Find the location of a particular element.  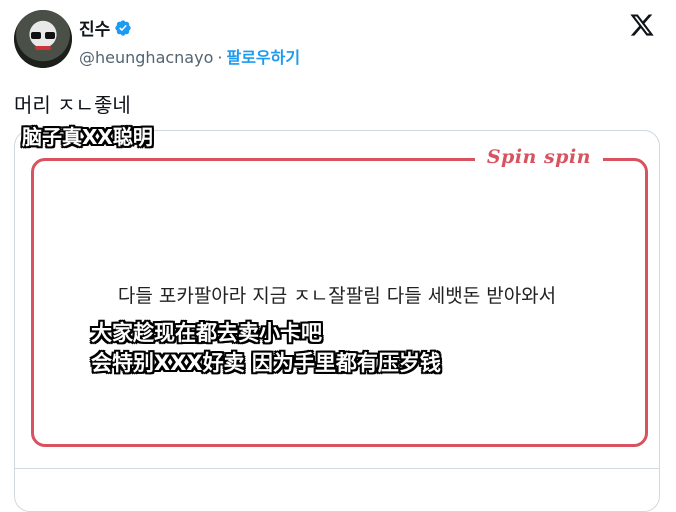

subtitle-line-2: 会特别XXX好卖 因为手里都有压岁钱 is located at coordinates (266, 363).